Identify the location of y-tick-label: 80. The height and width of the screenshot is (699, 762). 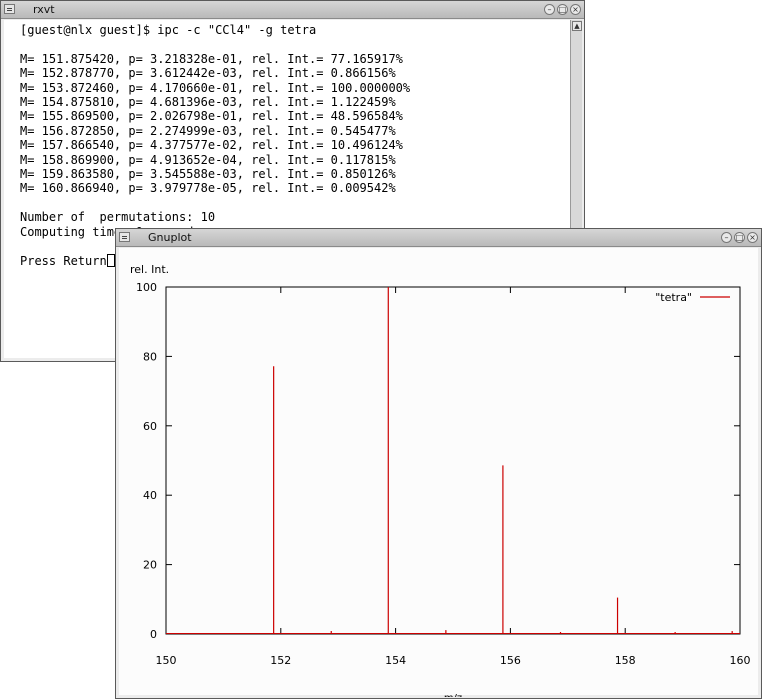
(150, 356).